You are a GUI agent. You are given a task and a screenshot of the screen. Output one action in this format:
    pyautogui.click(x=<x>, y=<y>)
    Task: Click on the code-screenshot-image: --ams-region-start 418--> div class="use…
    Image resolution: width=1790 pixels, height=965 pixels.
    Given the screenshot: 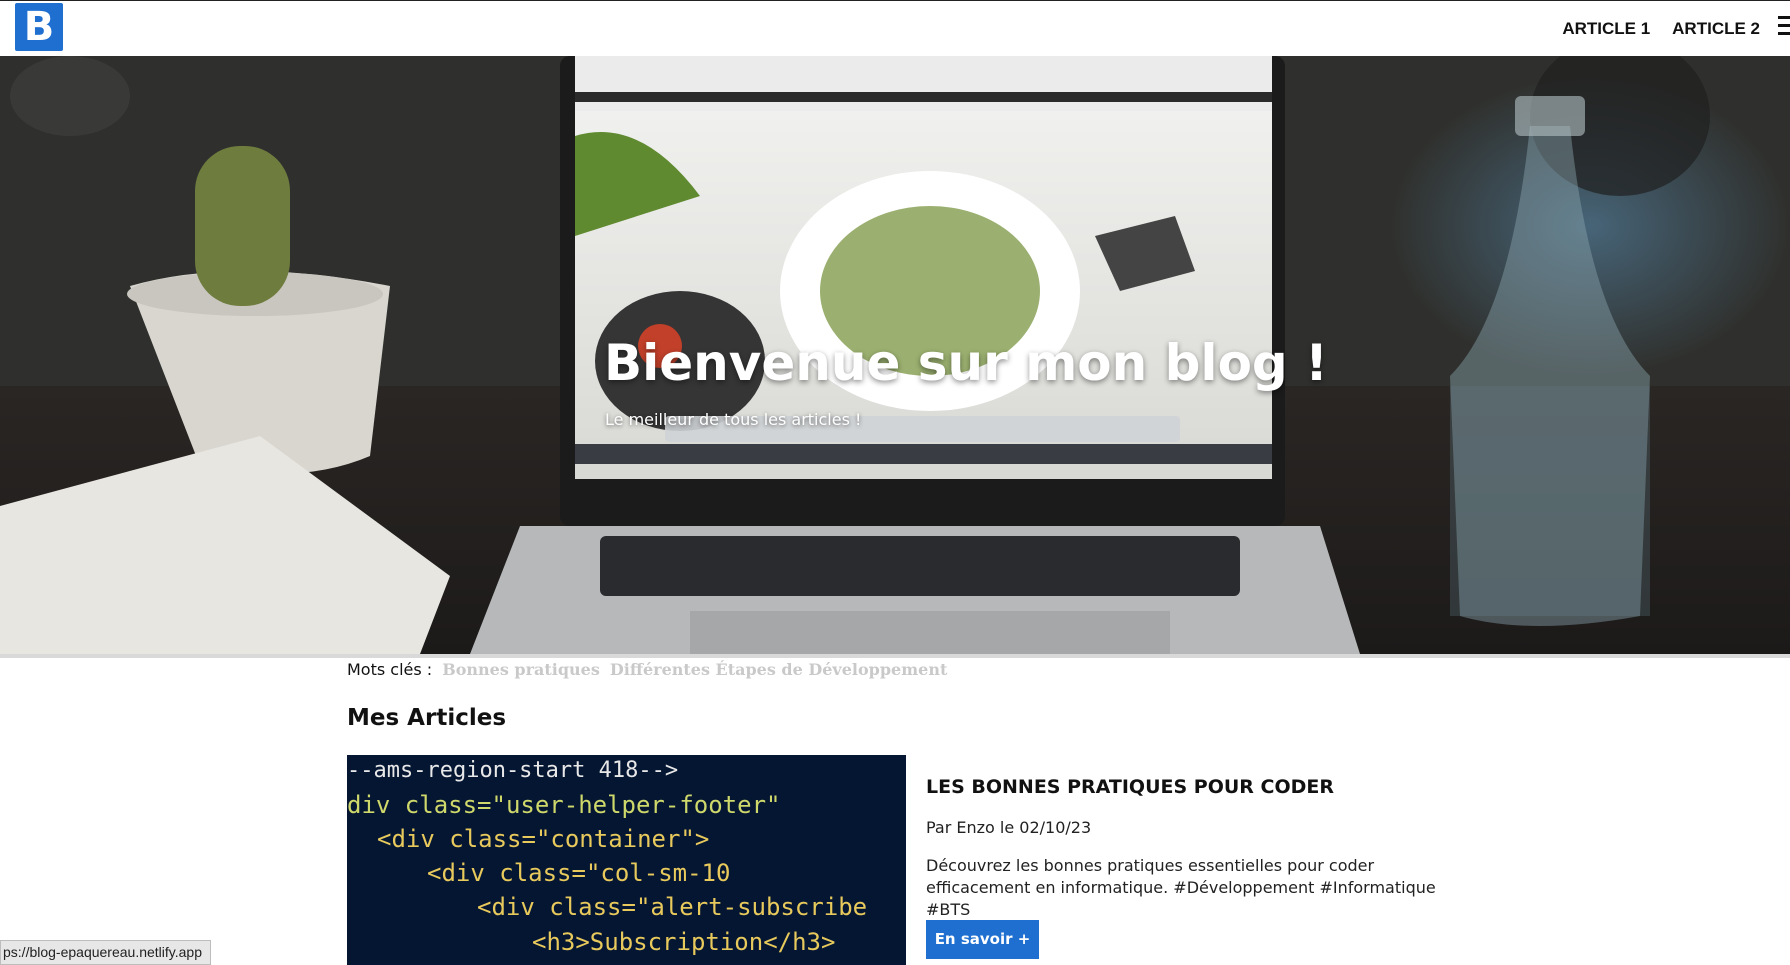 What is the action you would take?
    pyautogui.click(x=626, y=860)
    